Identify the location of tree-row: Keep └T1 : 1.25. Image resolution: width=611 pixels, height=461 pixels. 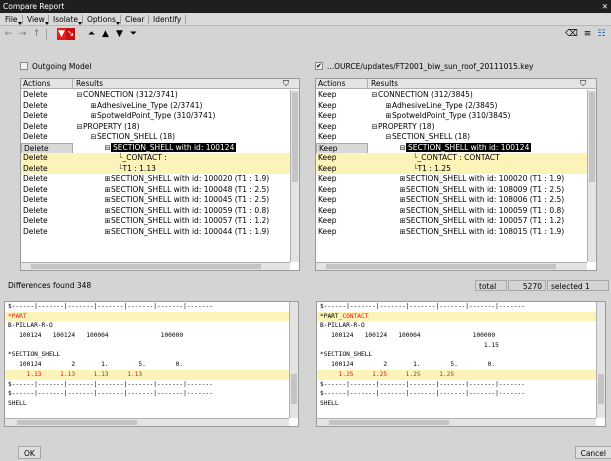
(451, 169).